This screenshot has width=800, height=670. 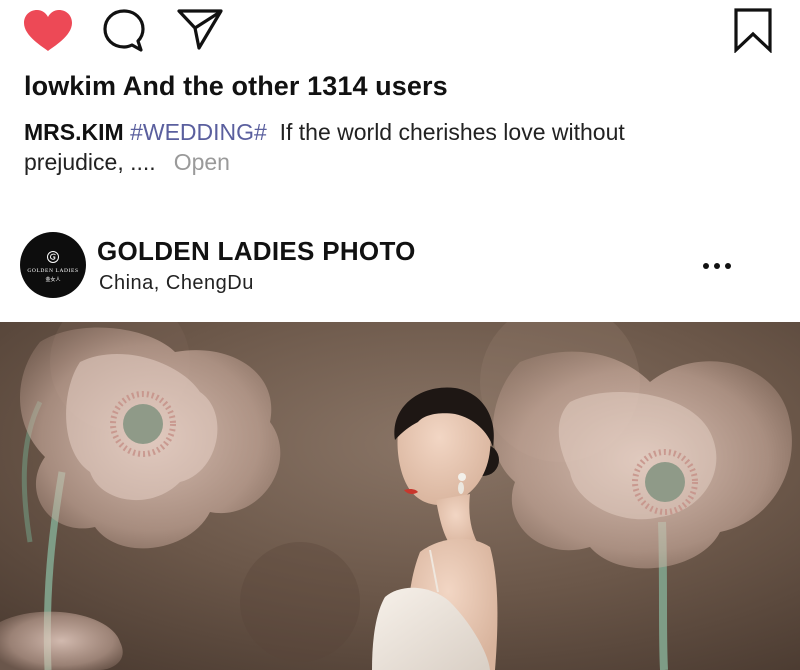 What do you see at coordinates (753, 30) in the screenshot?
I see `bookmark-icon` at bounding box center [753, 30].